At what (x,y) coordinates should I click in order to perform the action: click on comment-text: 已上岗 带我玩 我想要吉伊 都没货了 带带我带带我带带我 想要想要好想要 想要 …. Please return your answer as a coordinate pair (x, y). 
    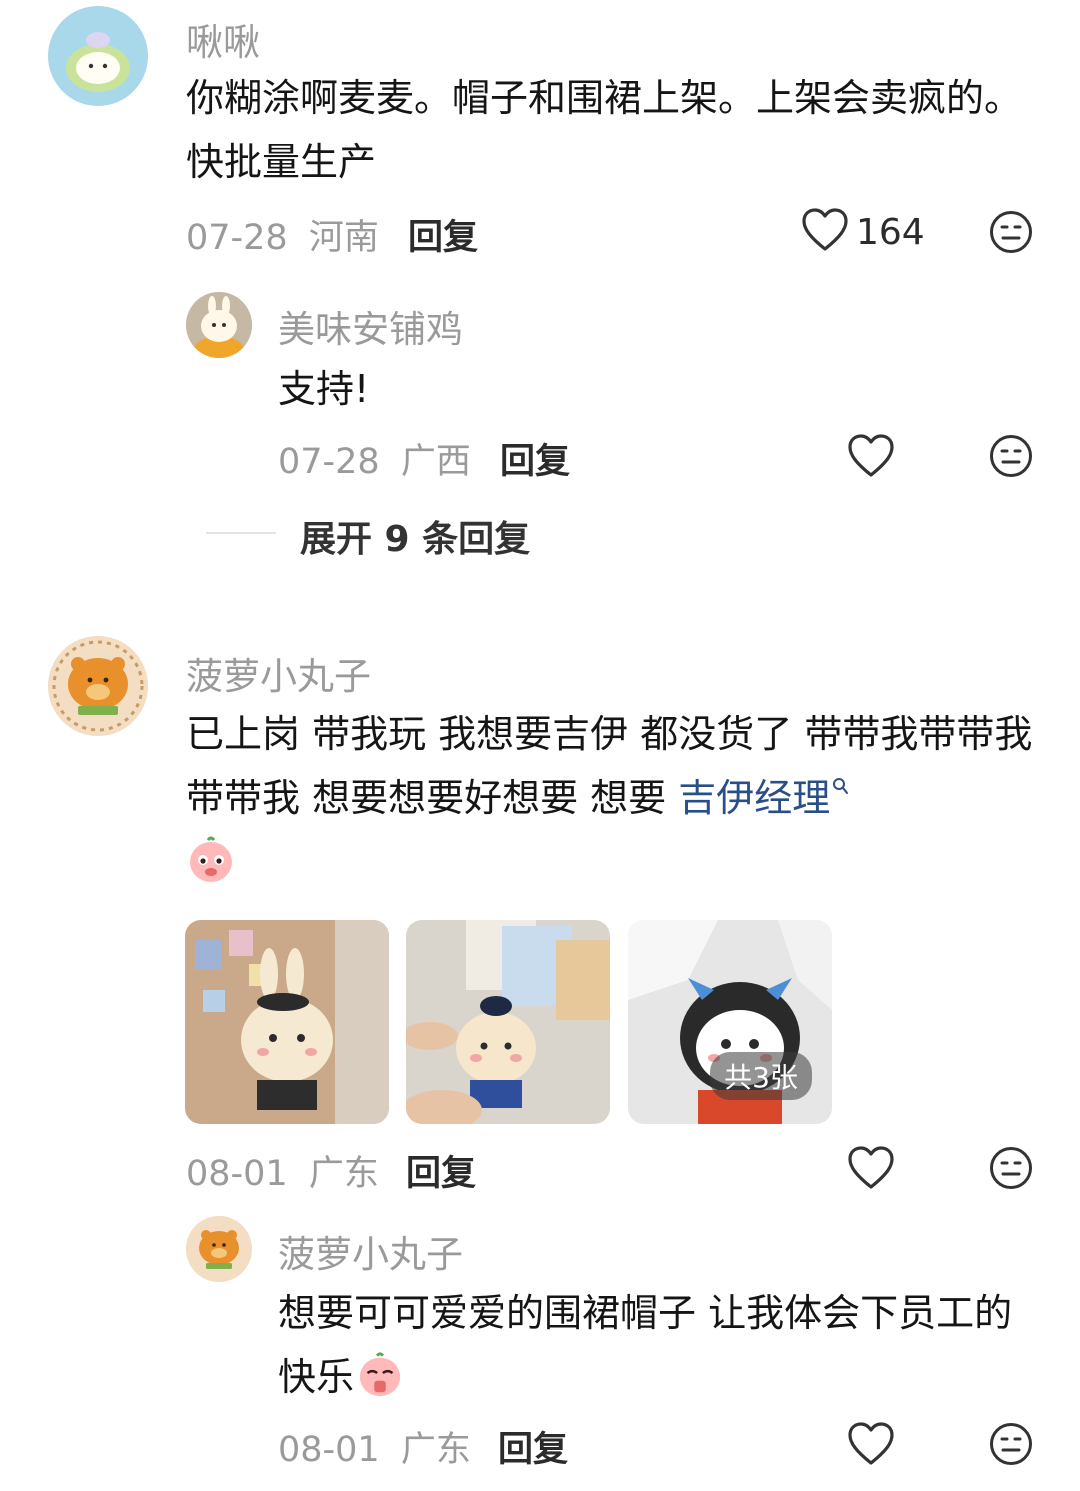
    Looking at the image, I should click on (611, 766).